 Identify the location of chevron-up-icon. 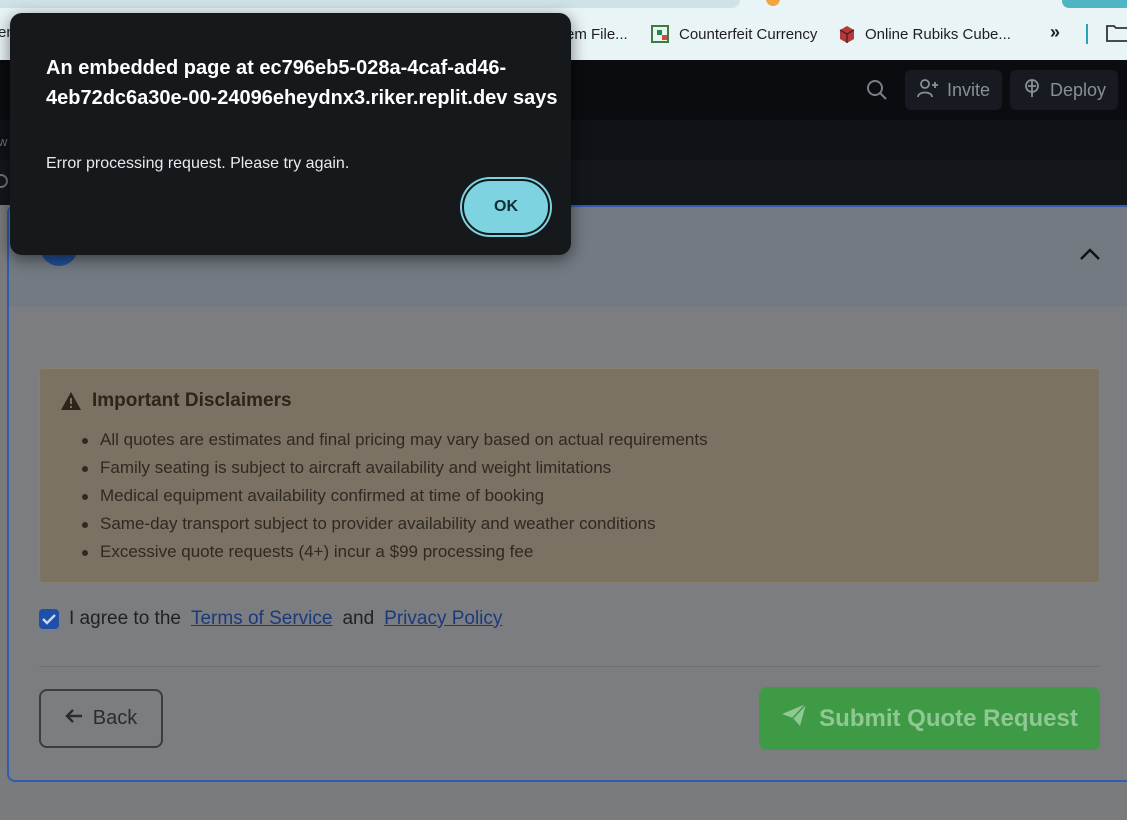
(1090, 254).